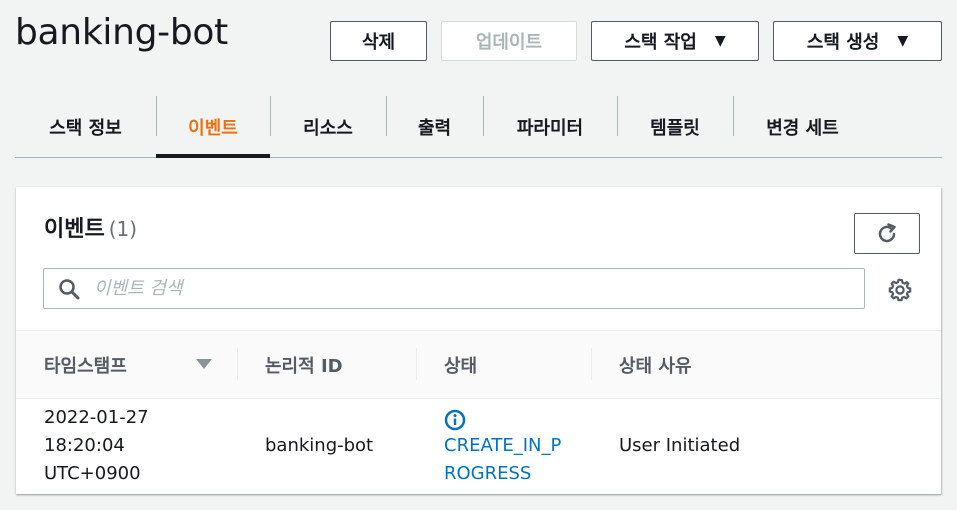  What do you see at coordinates (503, 445) in the screenshot?
I see `status-text: CREATE_IN_P` at bounding box center [503, 445].